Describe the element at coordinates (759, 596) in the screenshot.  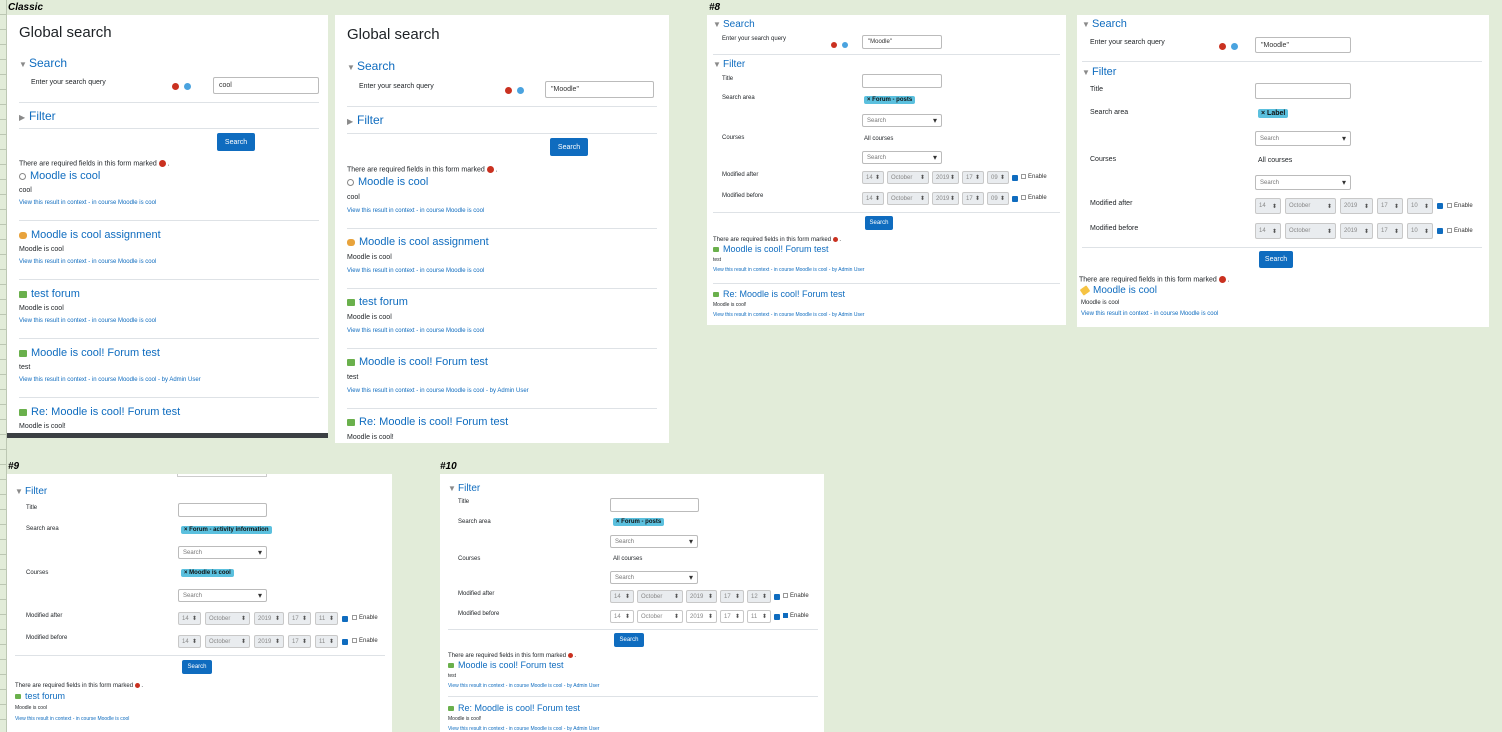
I see `minute-select: 12` at that location.